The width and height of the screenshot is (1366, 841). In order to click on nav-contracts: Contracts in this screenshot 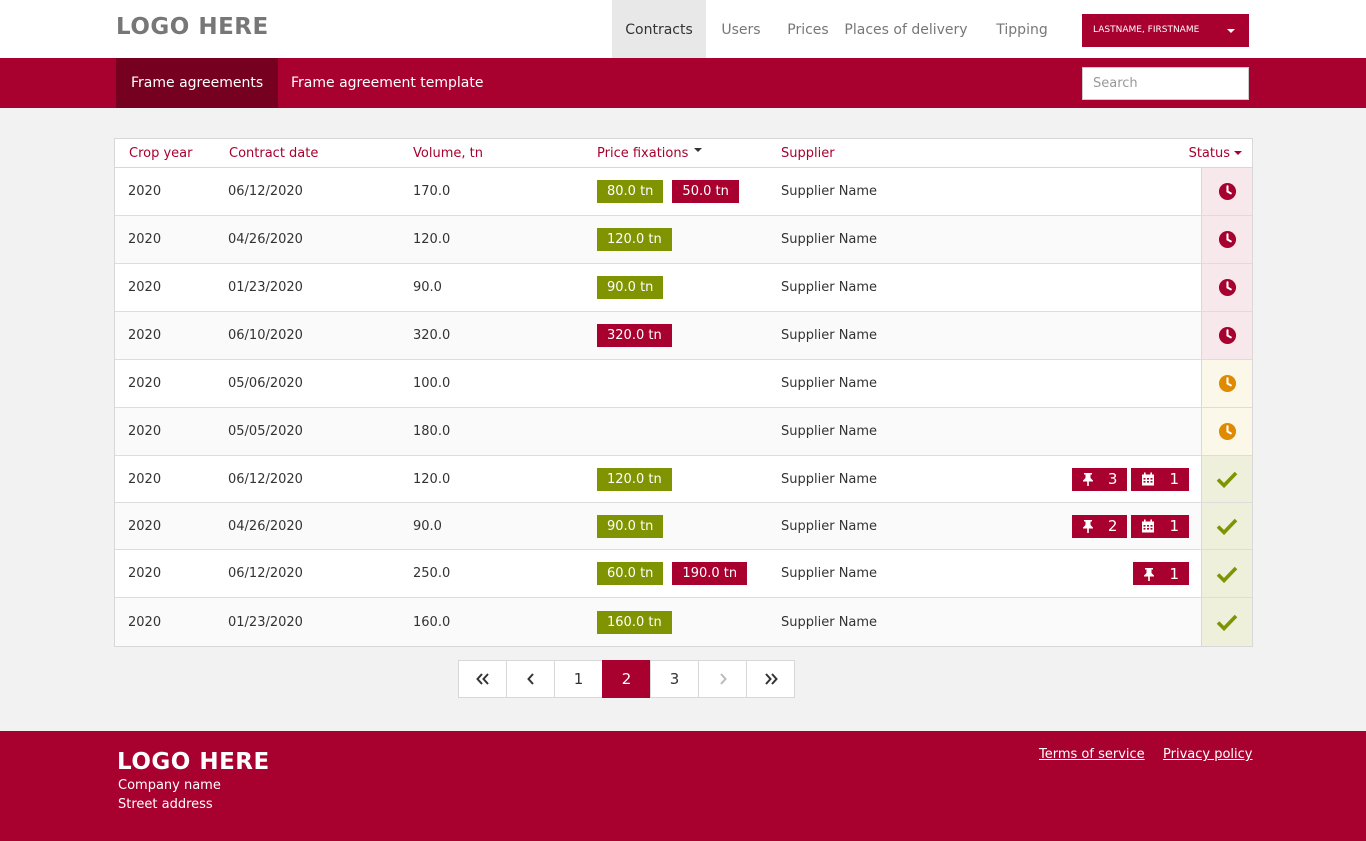, I will do `click(659, 29)`.